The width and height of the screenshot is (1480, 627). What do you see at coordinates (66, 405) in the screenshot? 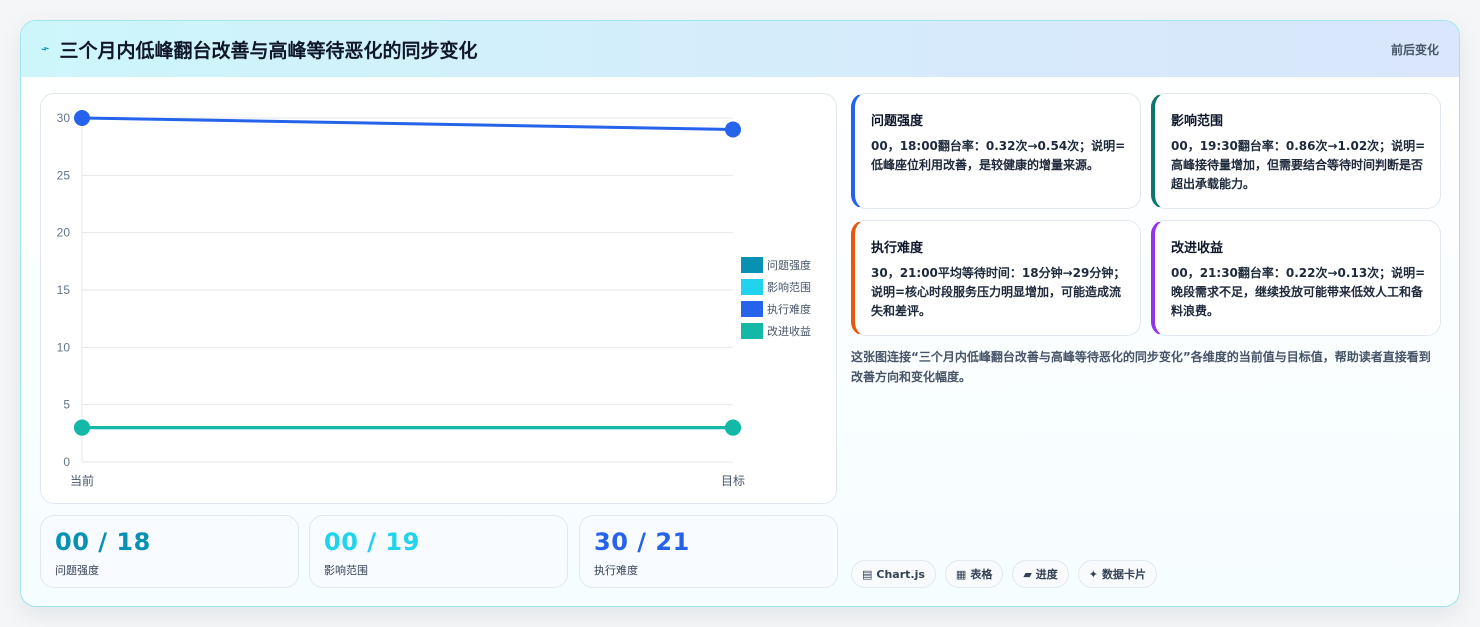
I see `y-tick-label: 5` at bounding box center [66, 405].